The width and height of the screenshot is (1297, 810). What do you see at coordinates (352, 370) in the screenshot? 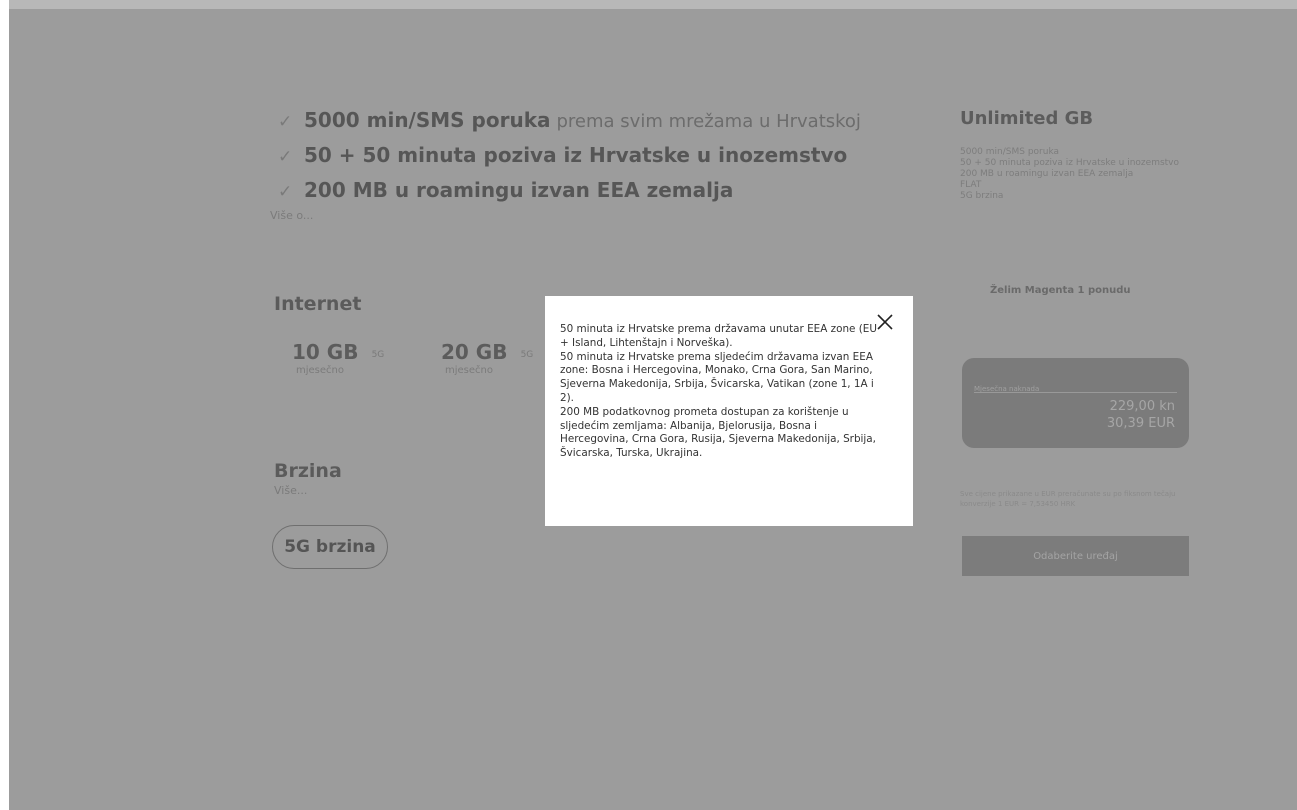
I see `package-option: 10 GB 5G mjesečno` at bounding box center [352, 370].